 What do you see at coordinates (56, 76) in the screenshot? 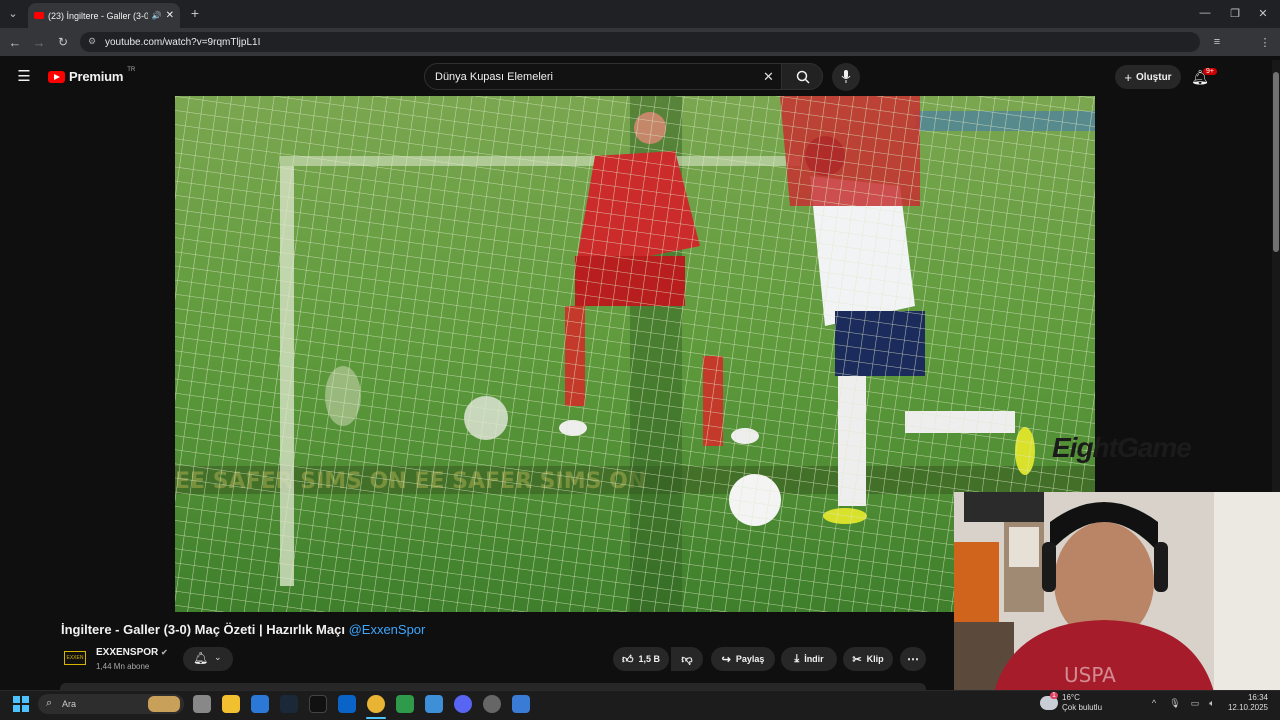
I see `youtube-play-icon` at bounding box center [56, 76].